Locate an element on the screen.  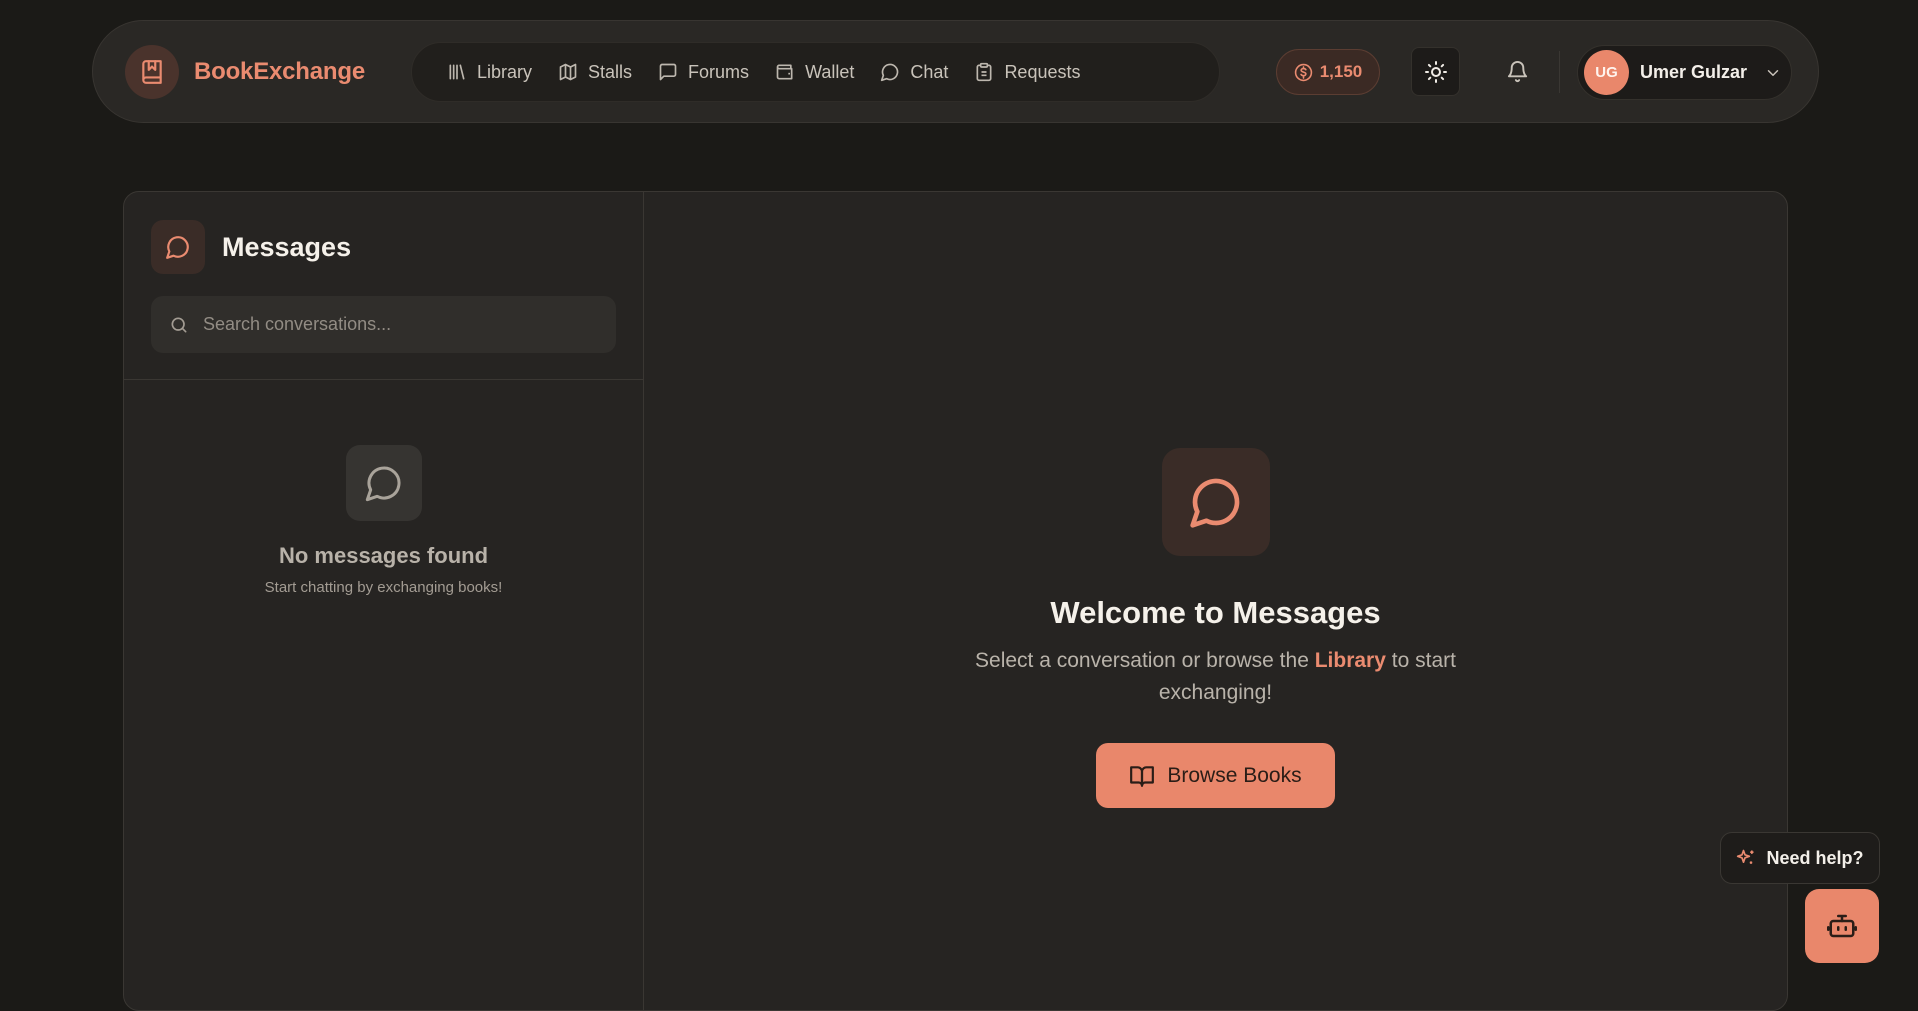
panel-divider is located at coordinates (383, 379).